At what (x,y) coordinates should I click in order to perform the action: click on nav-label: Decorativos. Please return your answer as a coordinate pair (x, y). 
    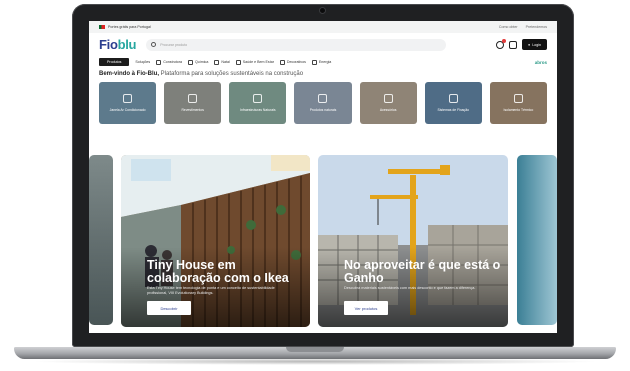
    Looking at the image, I should click on (296, 62).